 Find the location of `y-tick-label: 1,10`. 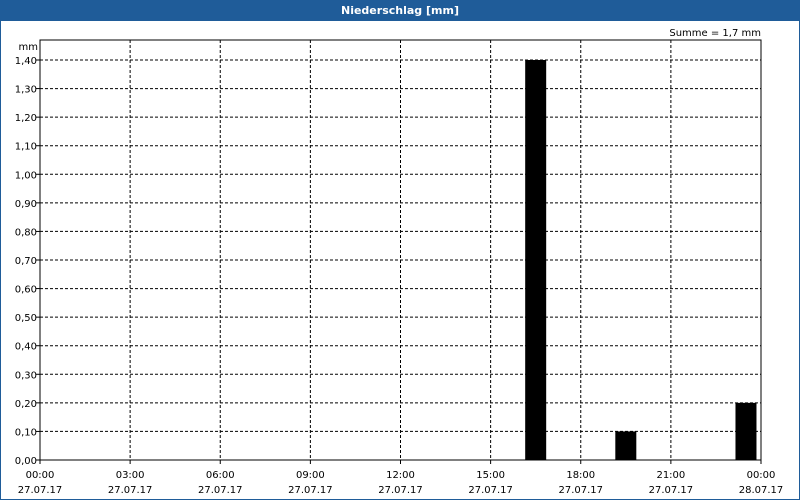

y-tick-label: 1,10 is located at coordinates (26, 147).